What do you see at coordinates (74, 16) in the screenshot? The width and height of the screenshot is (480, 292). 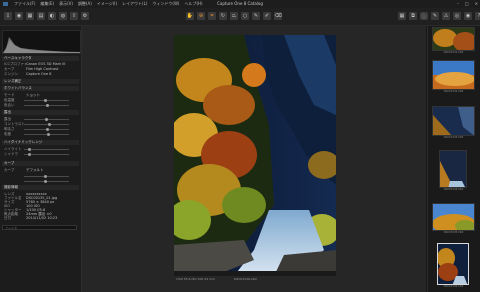 I see `export-icon: ⇧` at bounding box center [74, 16].